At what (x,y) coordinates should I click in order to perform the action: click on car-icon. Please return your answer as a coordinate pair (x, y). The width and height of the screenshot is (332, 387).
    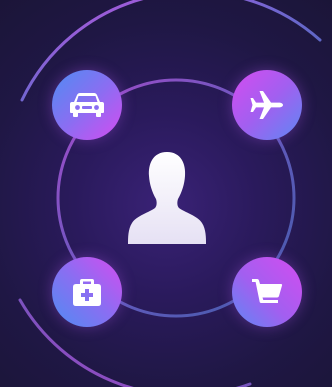
    Looking at the image, I should click on (87, 105).